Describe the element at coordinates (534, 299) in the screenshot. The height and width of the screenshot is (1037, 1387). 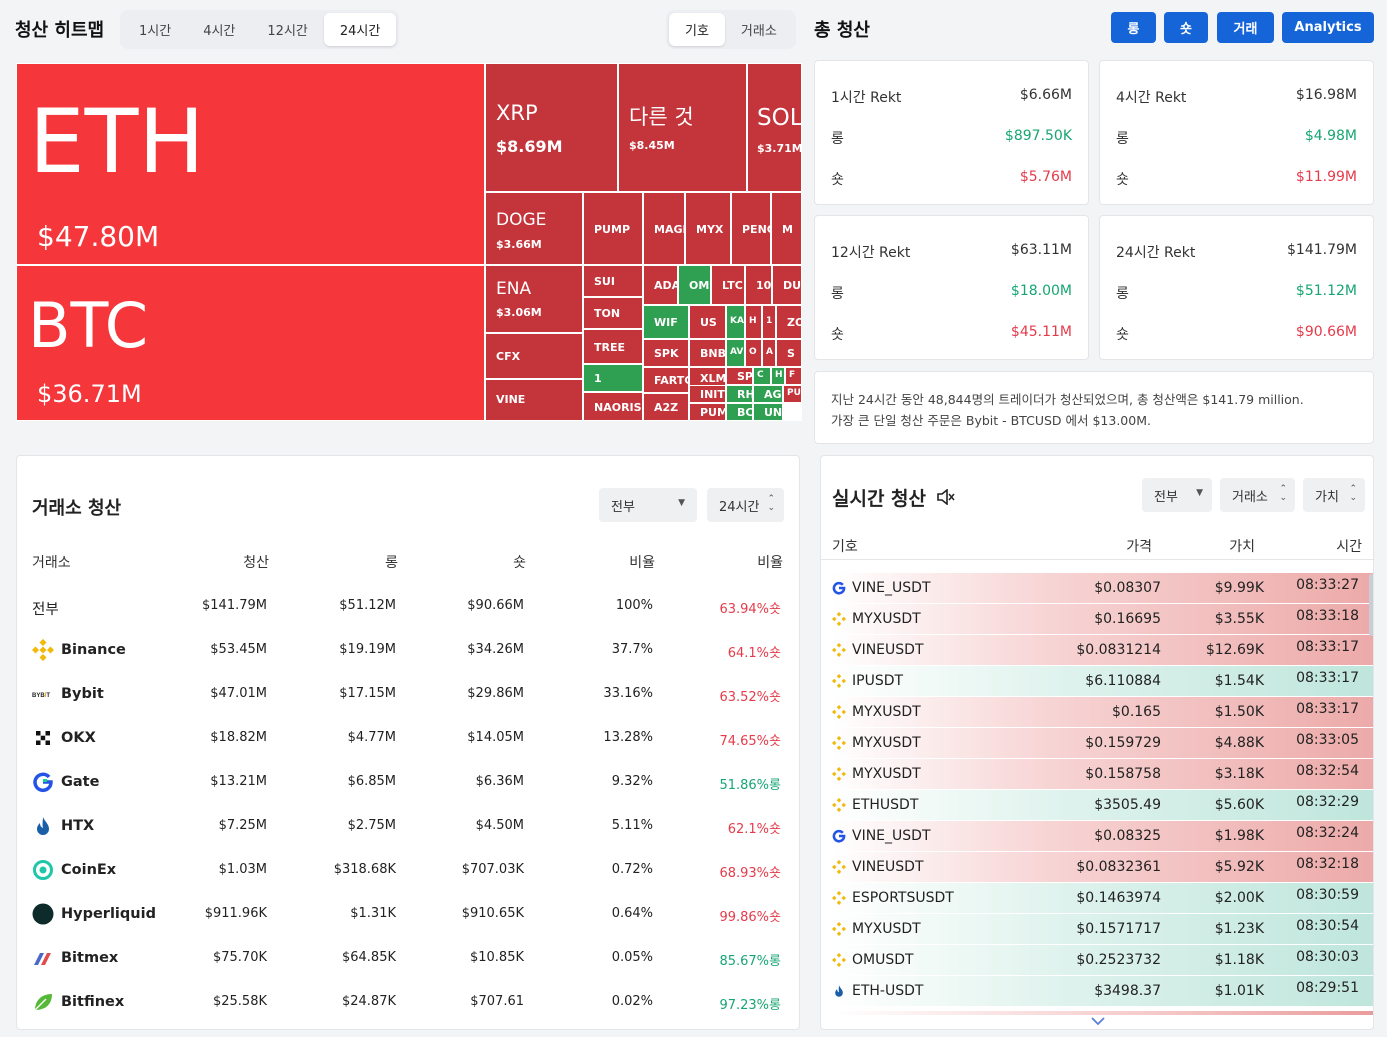
I see `heatmap-cell-ena: ENA $3.06M` at that location.